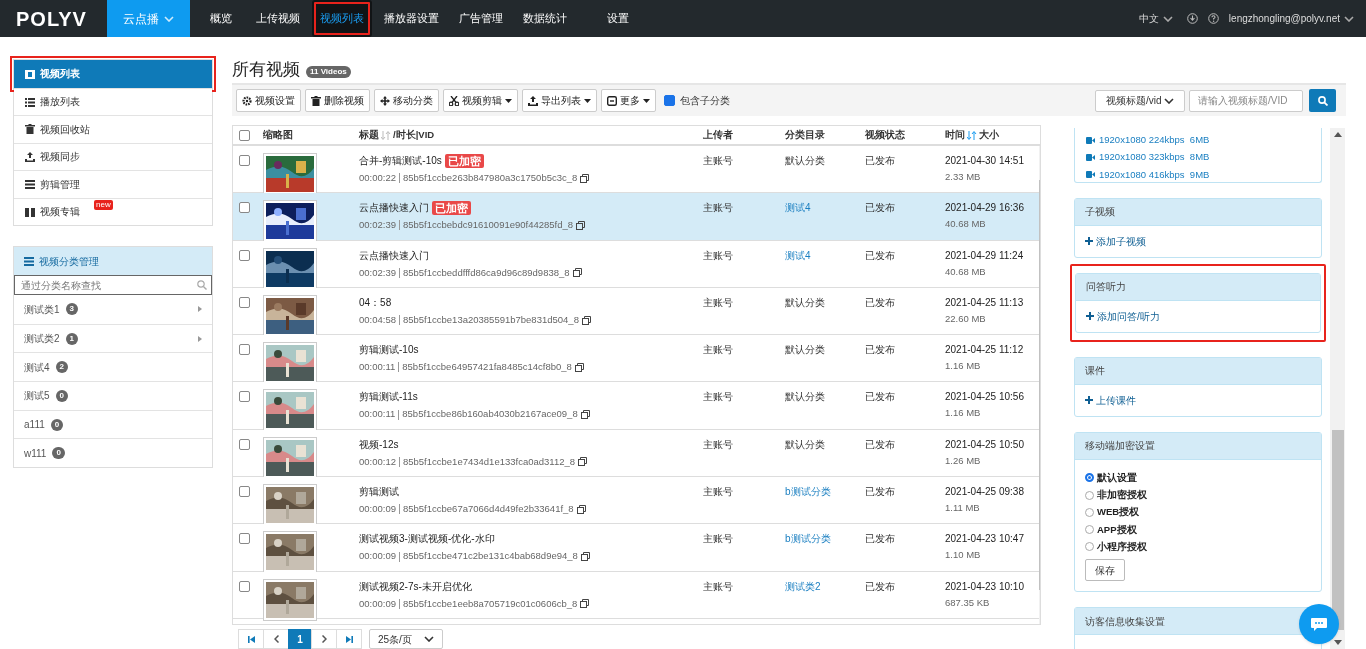 The height and width of the screenshot is (649, 1366). I want to click on table-row: 04：58 00:04:58 85b5f1ccbe13a20385591b7be831d504_8 主账号 默认分类 已发布 2021-04-25 11:13 22.60 MB, so click(636, 311).